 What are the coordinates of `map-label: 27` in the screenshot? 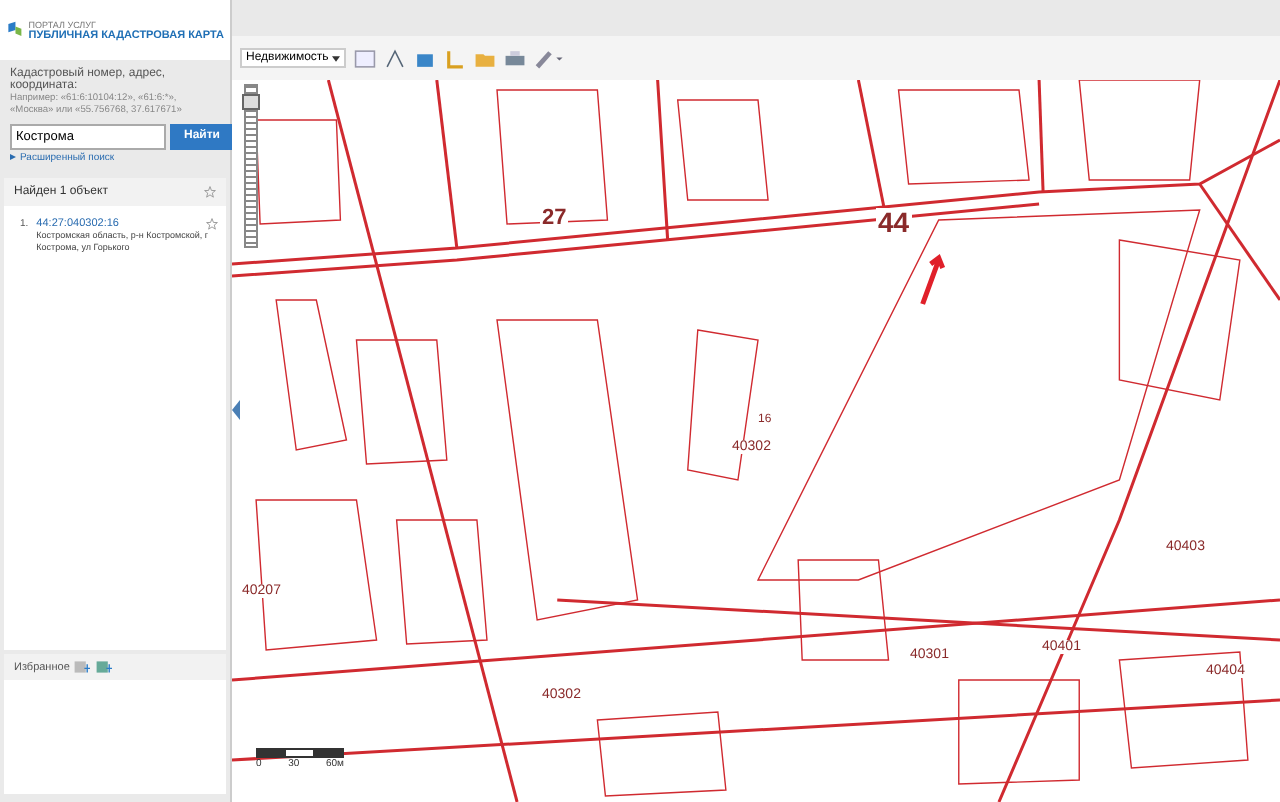 It's located at (554, 219).